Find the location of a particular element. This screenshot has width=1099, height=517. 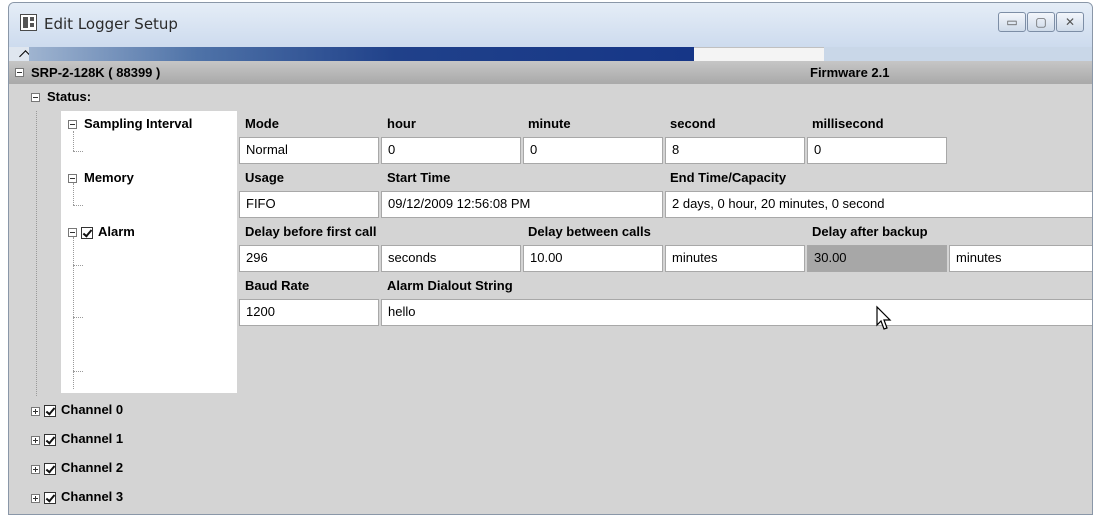

app-icon is located at coordinates (28, 22).